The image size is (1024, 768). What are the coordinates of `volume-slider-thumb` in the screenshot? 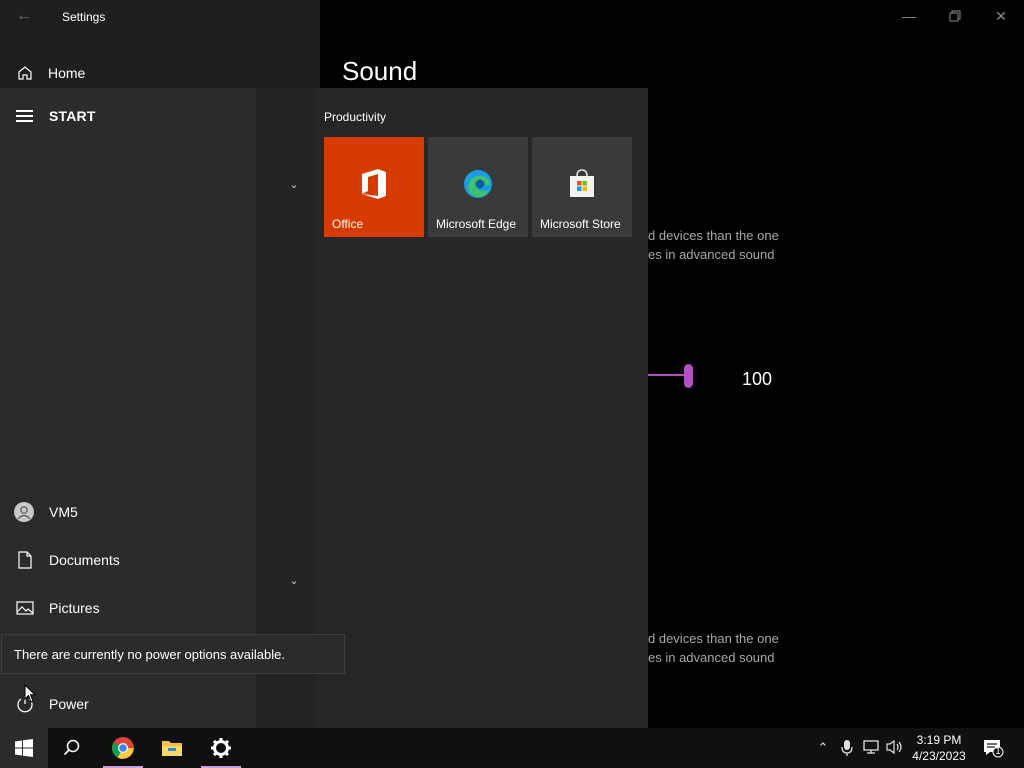 It's located at (688, 376).